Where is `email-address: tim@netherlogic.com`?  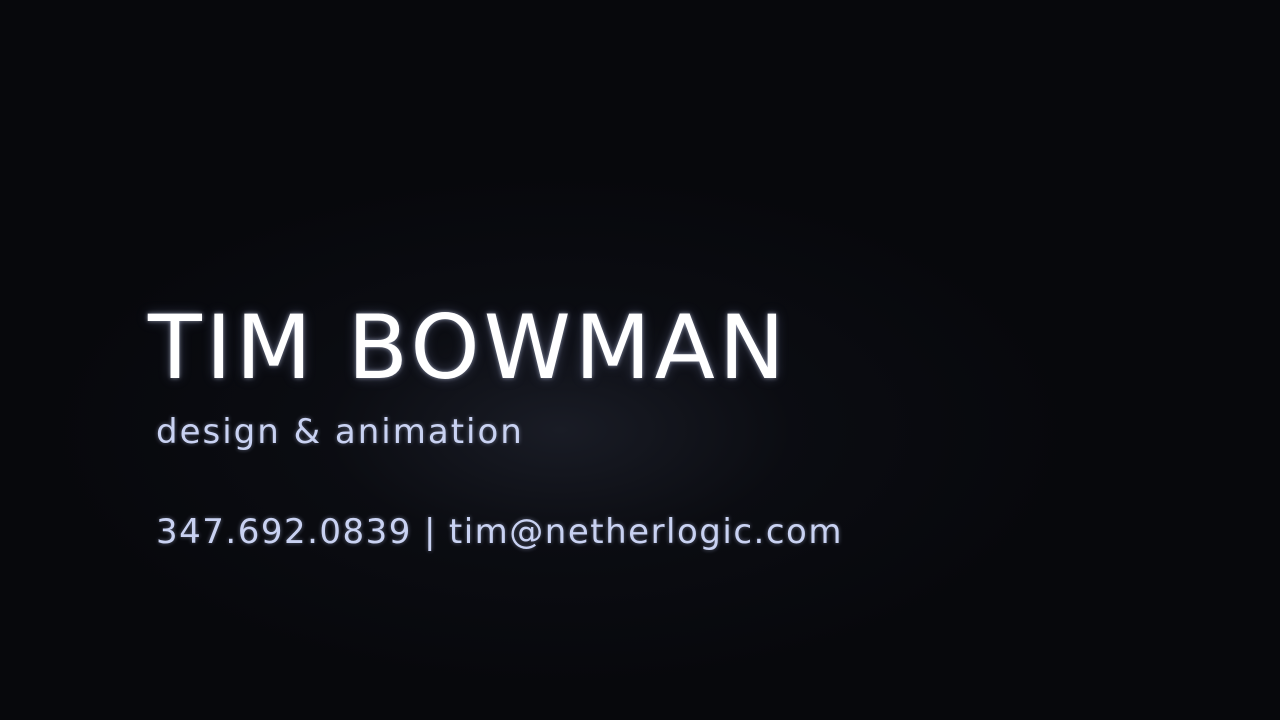
email-address: tim@netherlogic.com is located at coordinates (645, 532).